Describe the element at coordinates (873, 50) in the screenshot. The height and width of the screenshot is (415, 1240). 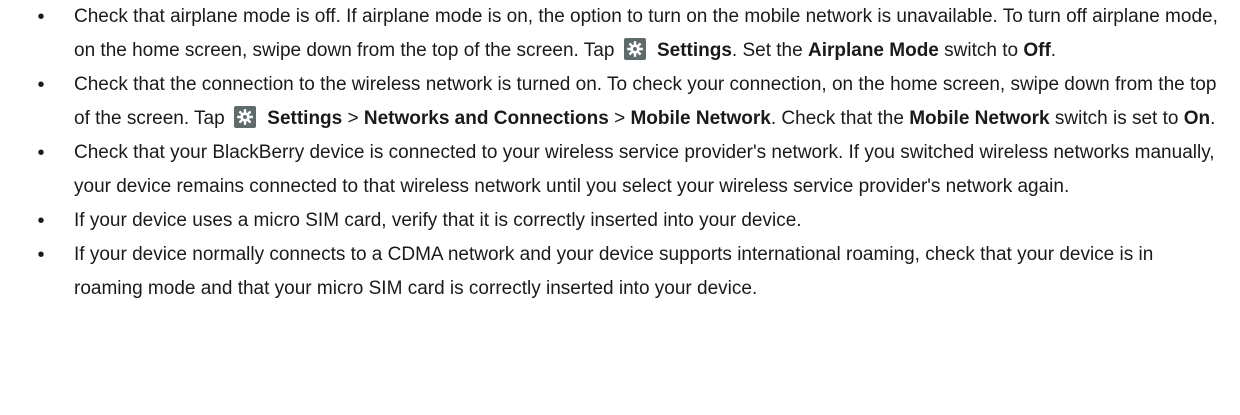
I see `airplane-mode-label: Airplane Mode` at that location.